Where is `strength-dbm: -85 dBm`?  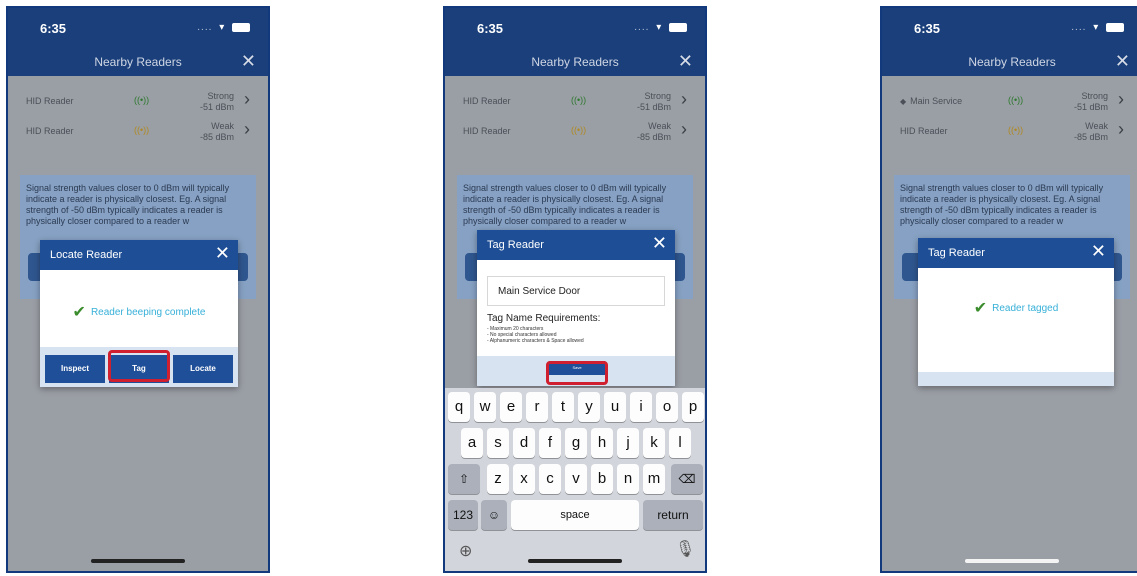 strength-dbm: -85 dBm is located at coordinates (216, 137).